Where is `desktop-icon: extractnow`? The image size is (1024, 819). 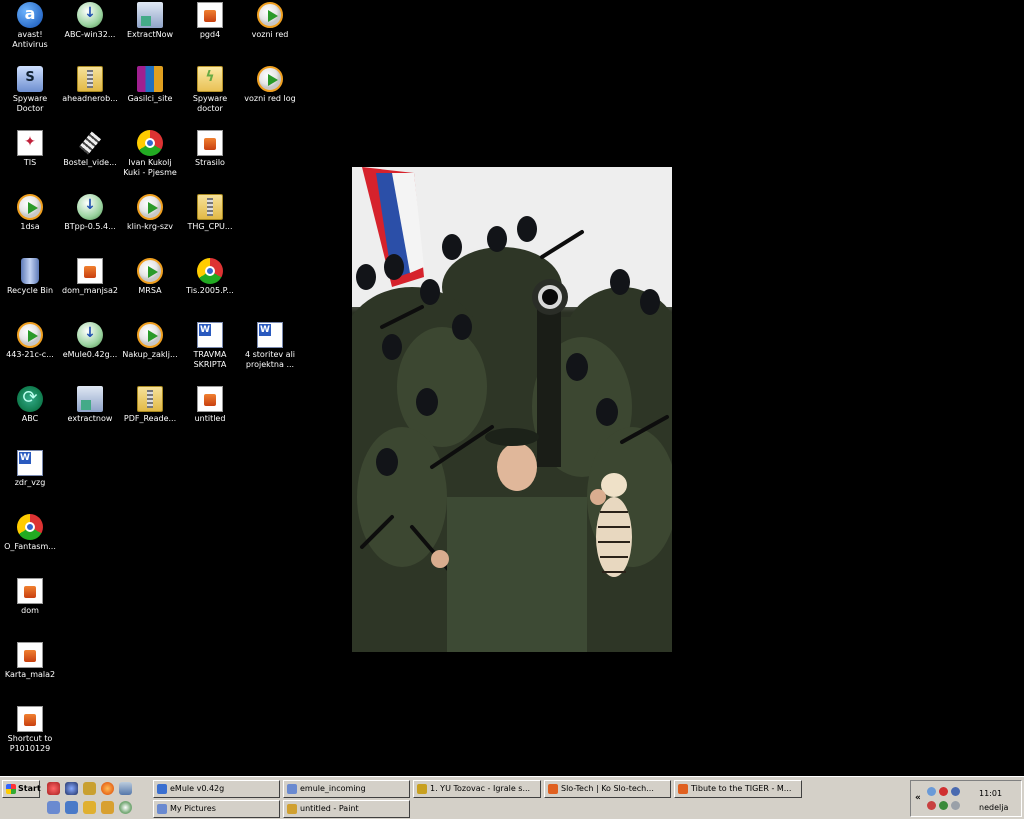 desktop-icon: extractnow is located at coordinates (90, 404).